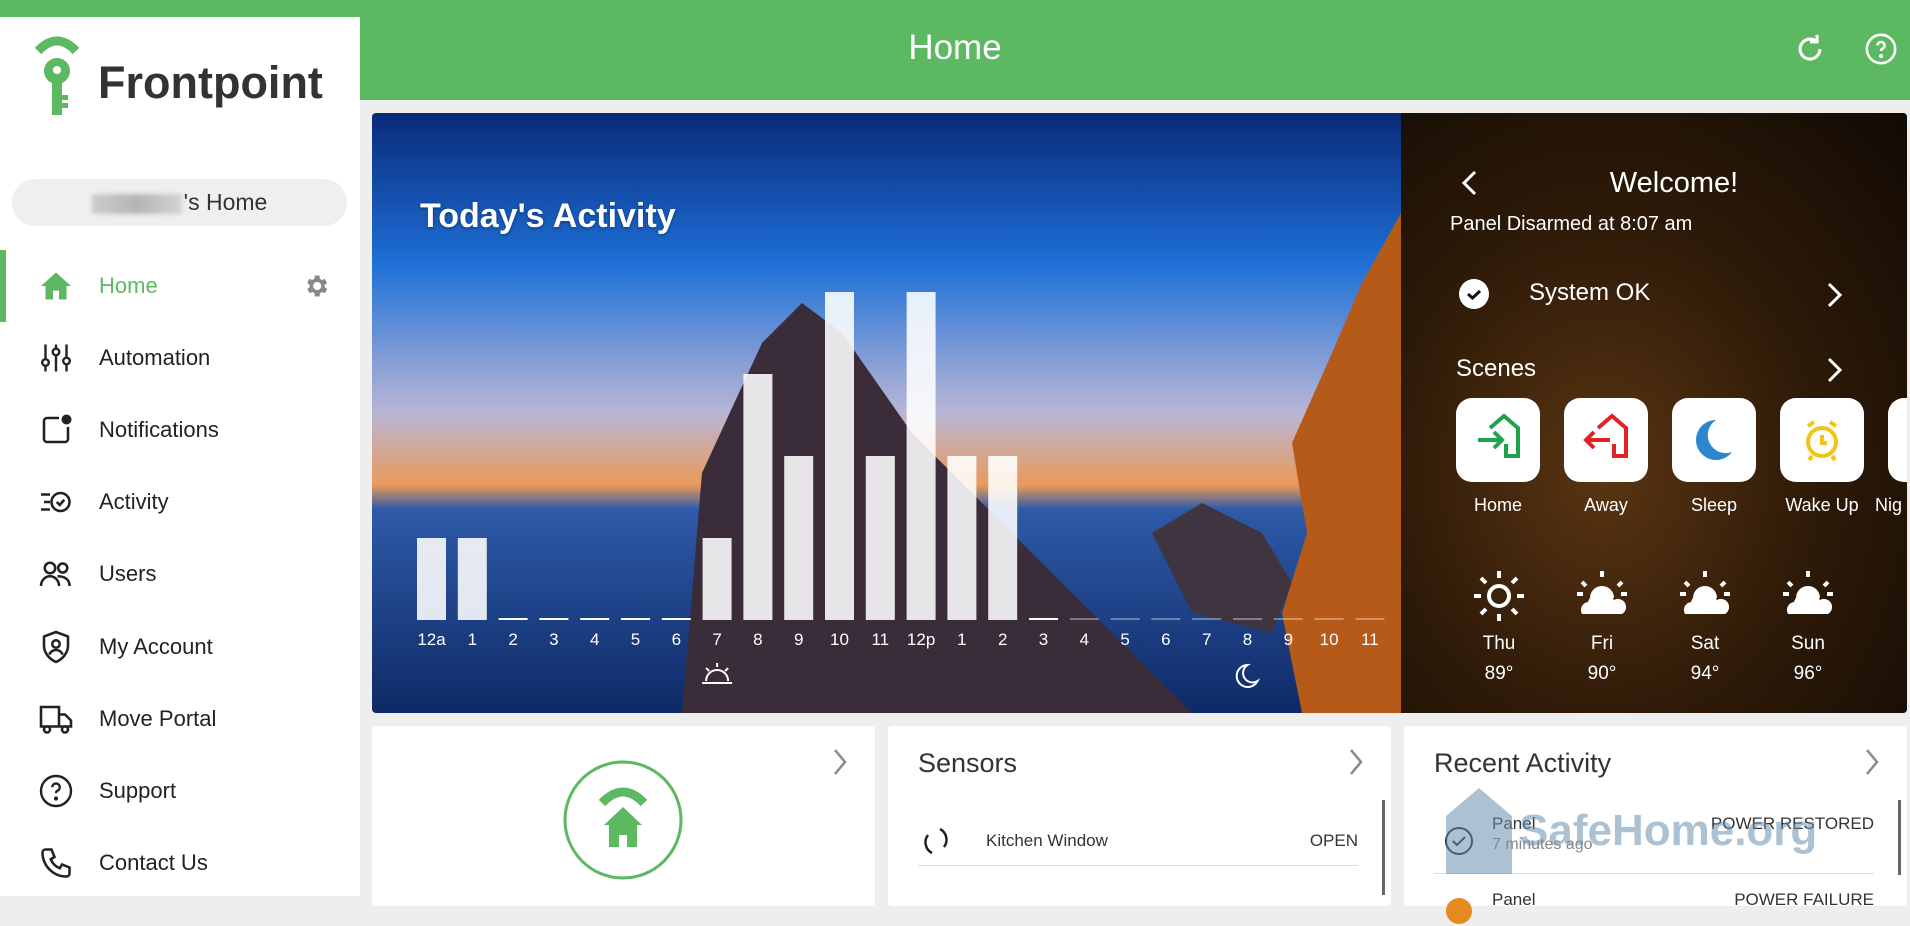 The image size is (1910, 926). What do you see at coordinates (56, 286) in the screenshot?
I see `home-icon` at bounding box center [56, 286].